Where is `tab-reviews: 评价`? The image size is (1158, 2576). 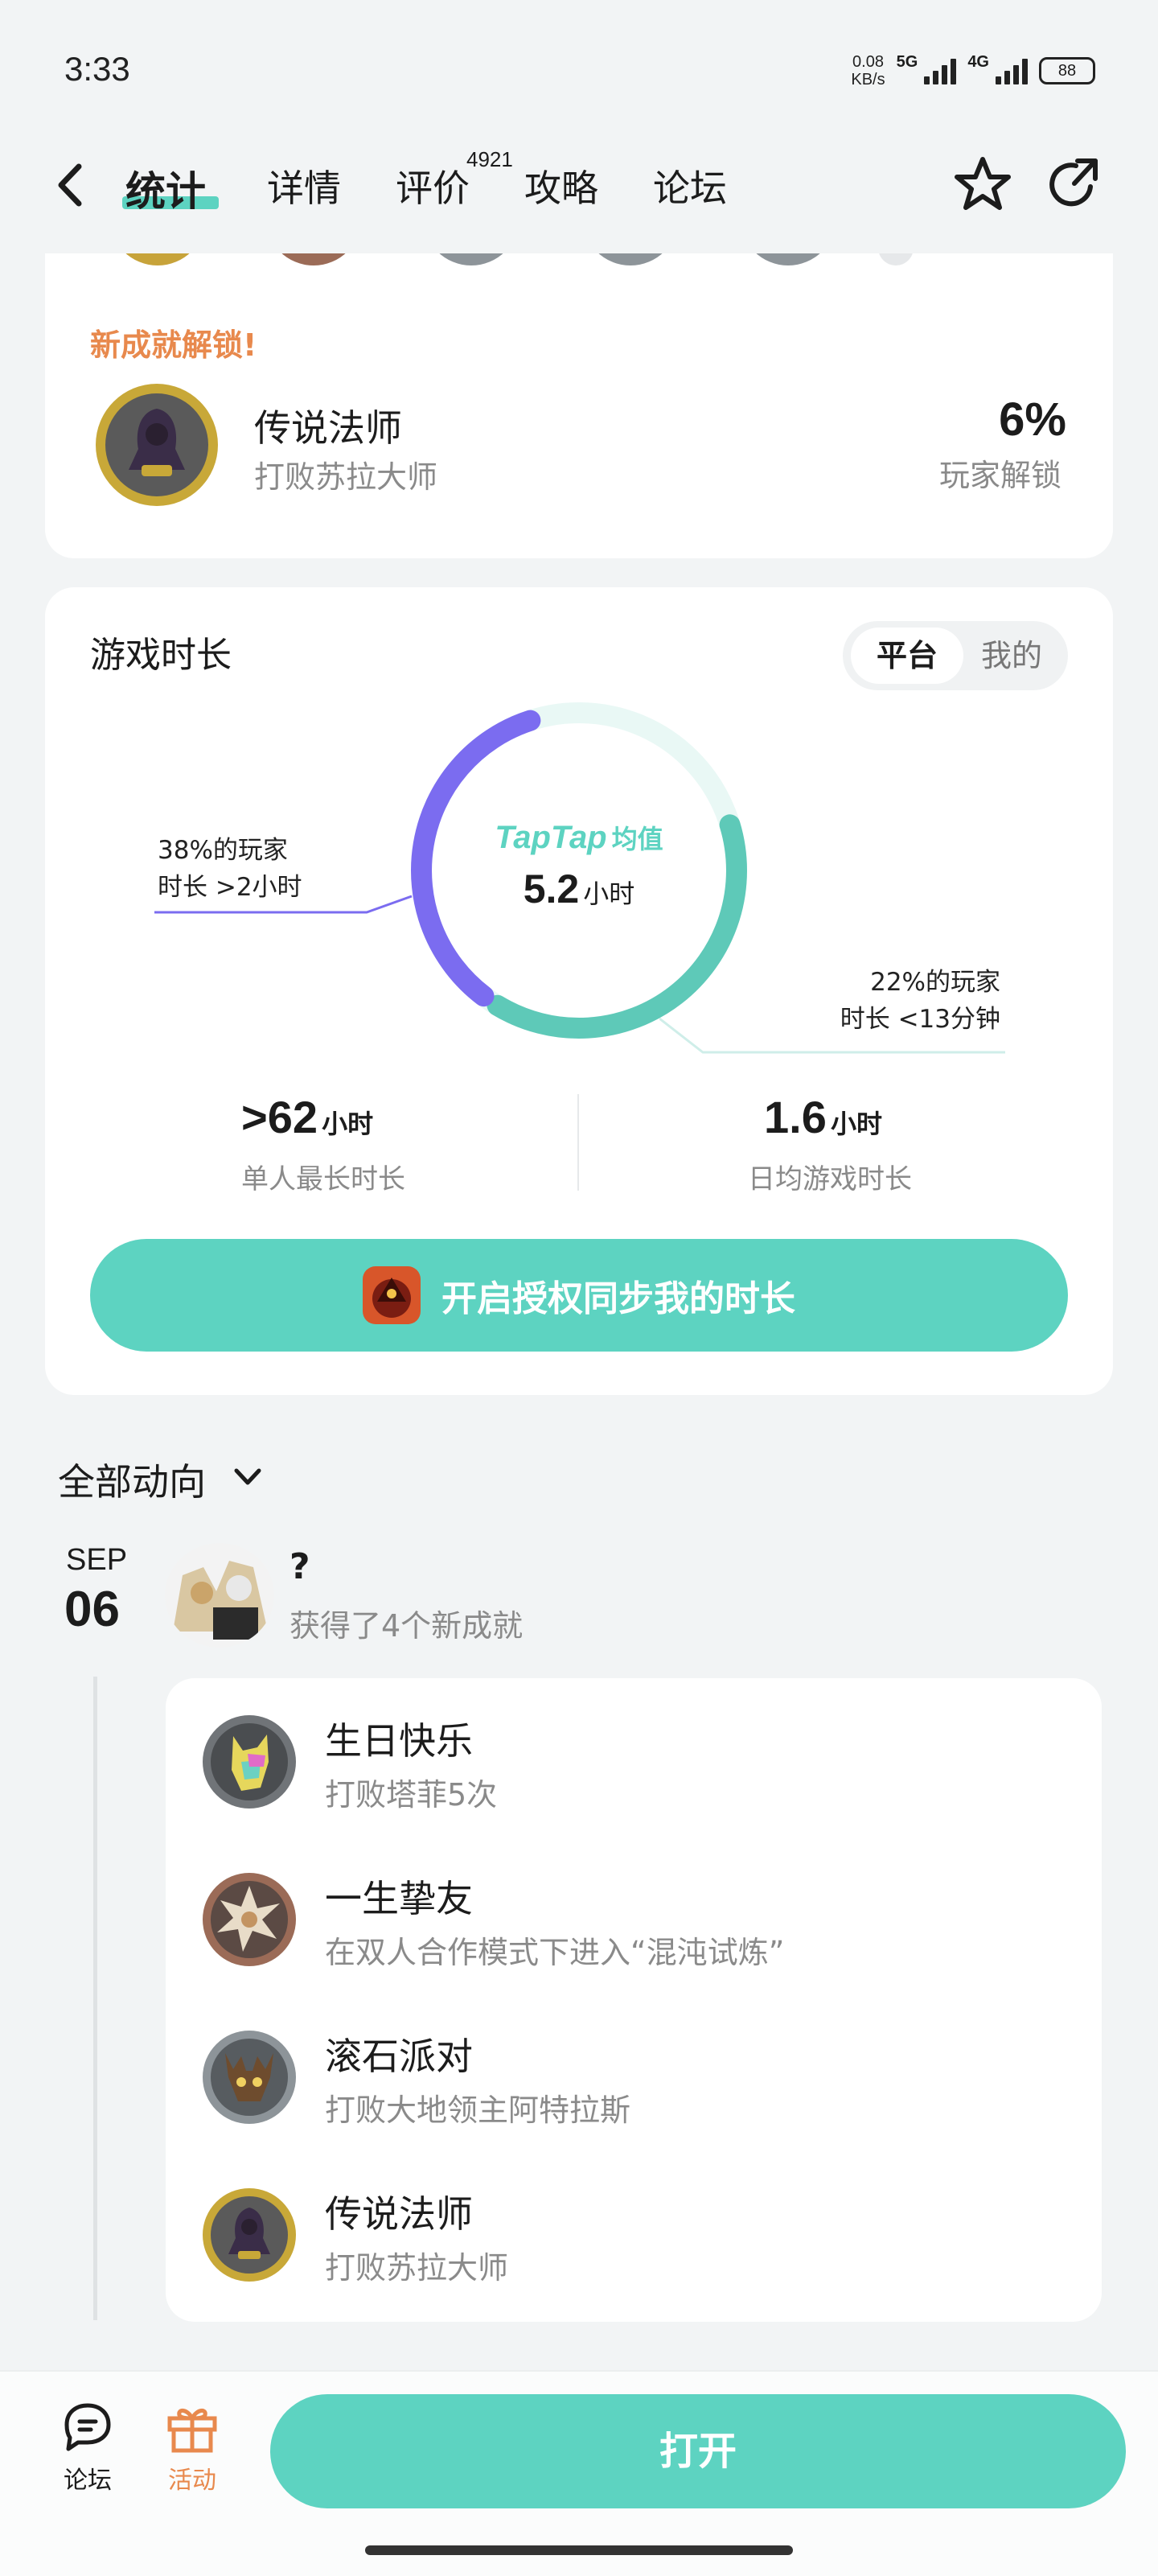 tab-reviews: 评价 is located at coordinates (433, 185).